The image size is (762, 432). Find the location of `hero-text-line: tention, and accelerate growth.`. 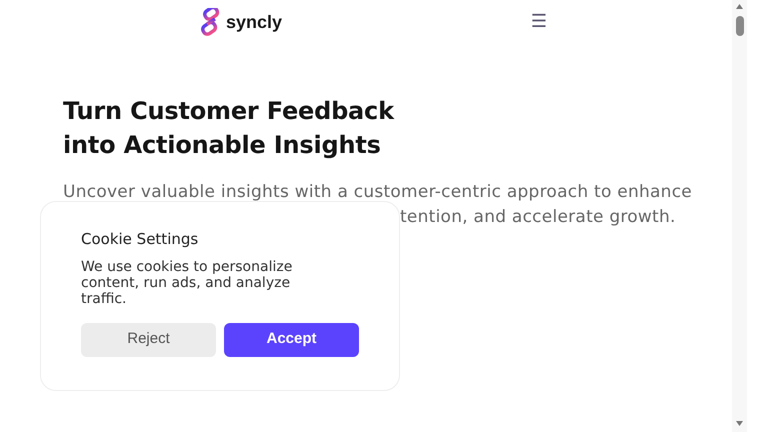

hero-text-line: tention, and accelerate growth. is located at coordinates (538, 217).